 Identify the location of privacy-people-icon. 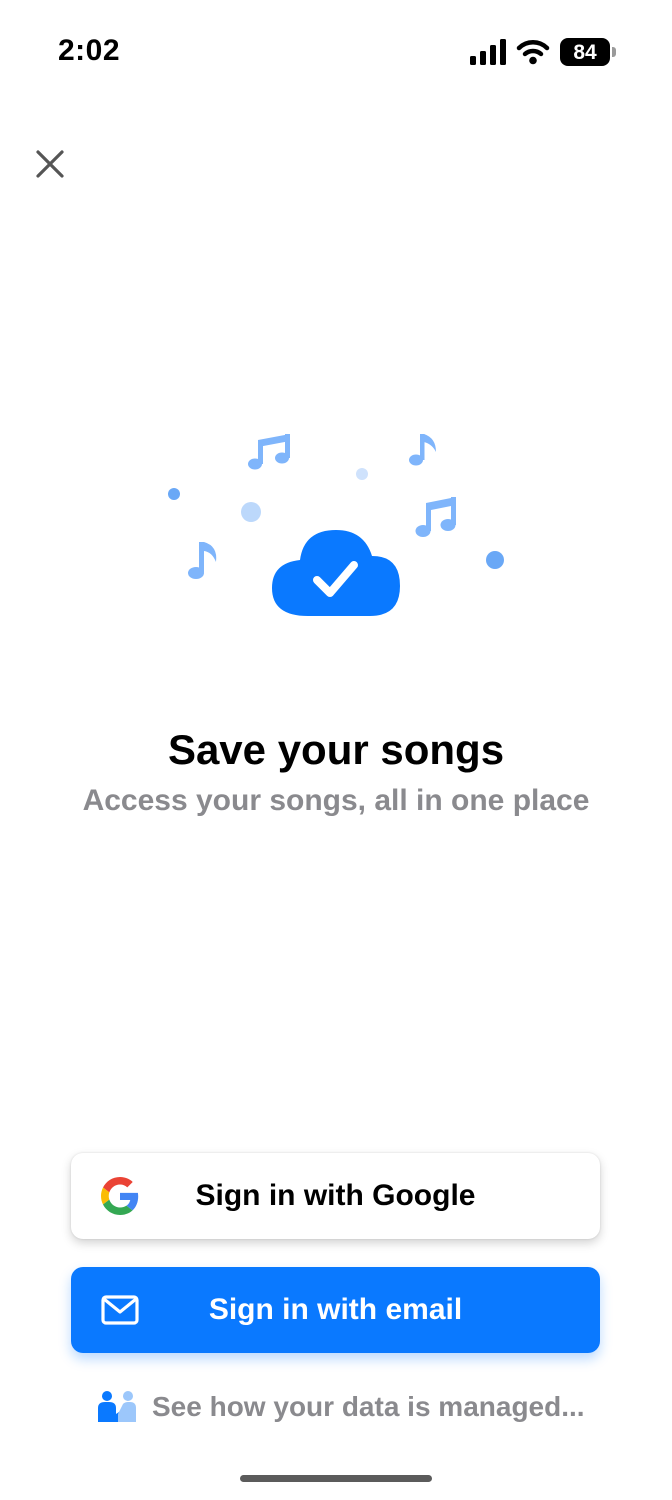
(117, 1406).